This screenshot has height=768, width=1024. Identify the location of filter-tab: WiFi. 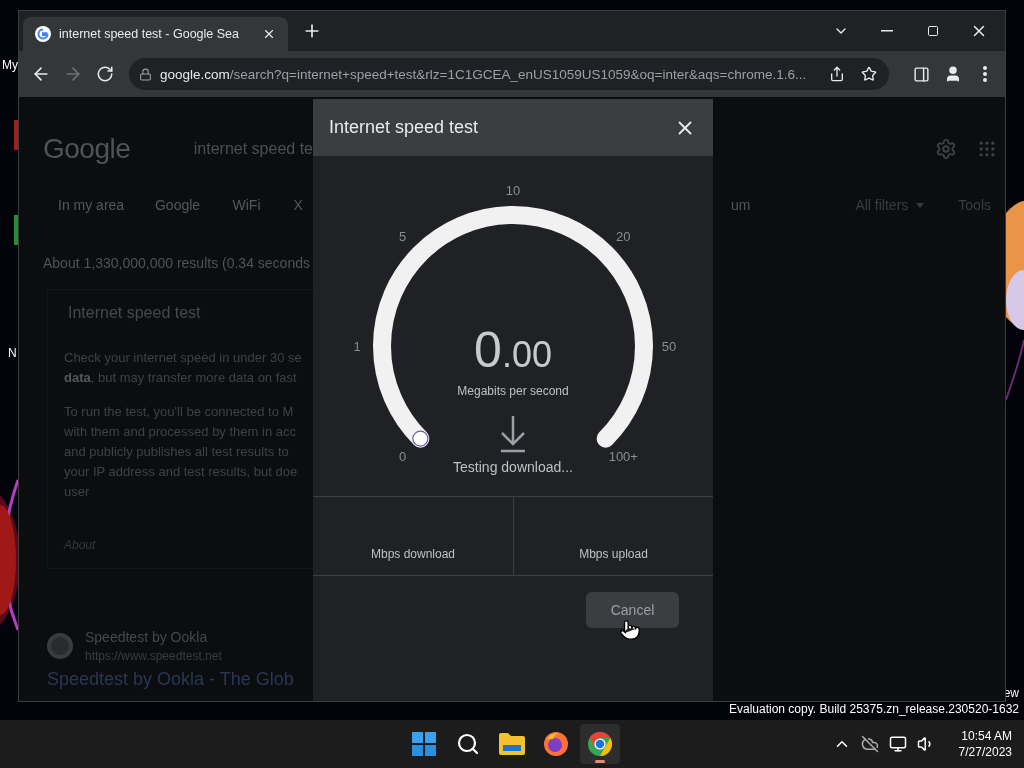
(263, 205).